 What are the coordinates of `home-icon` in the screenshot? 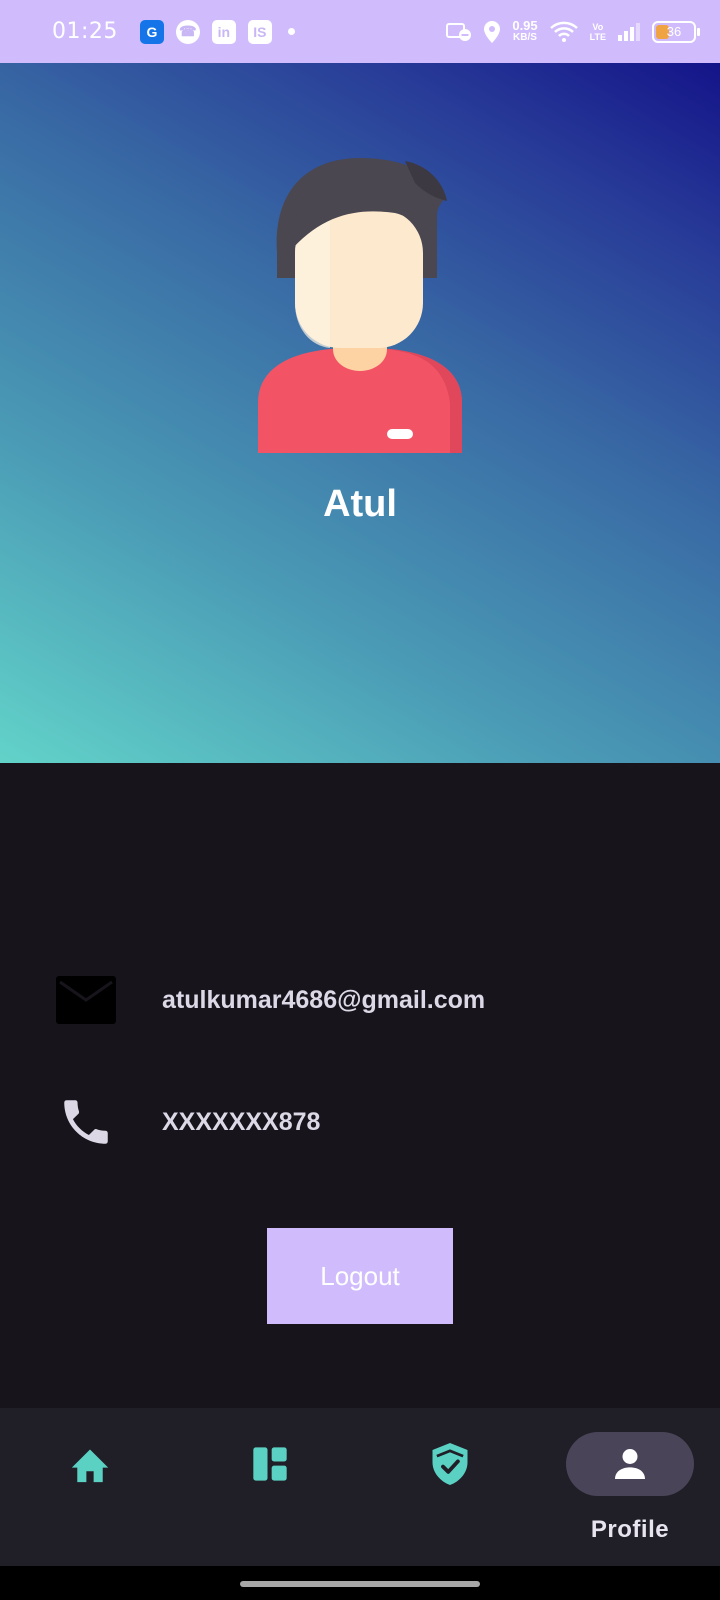 It's located at (90, 1466).